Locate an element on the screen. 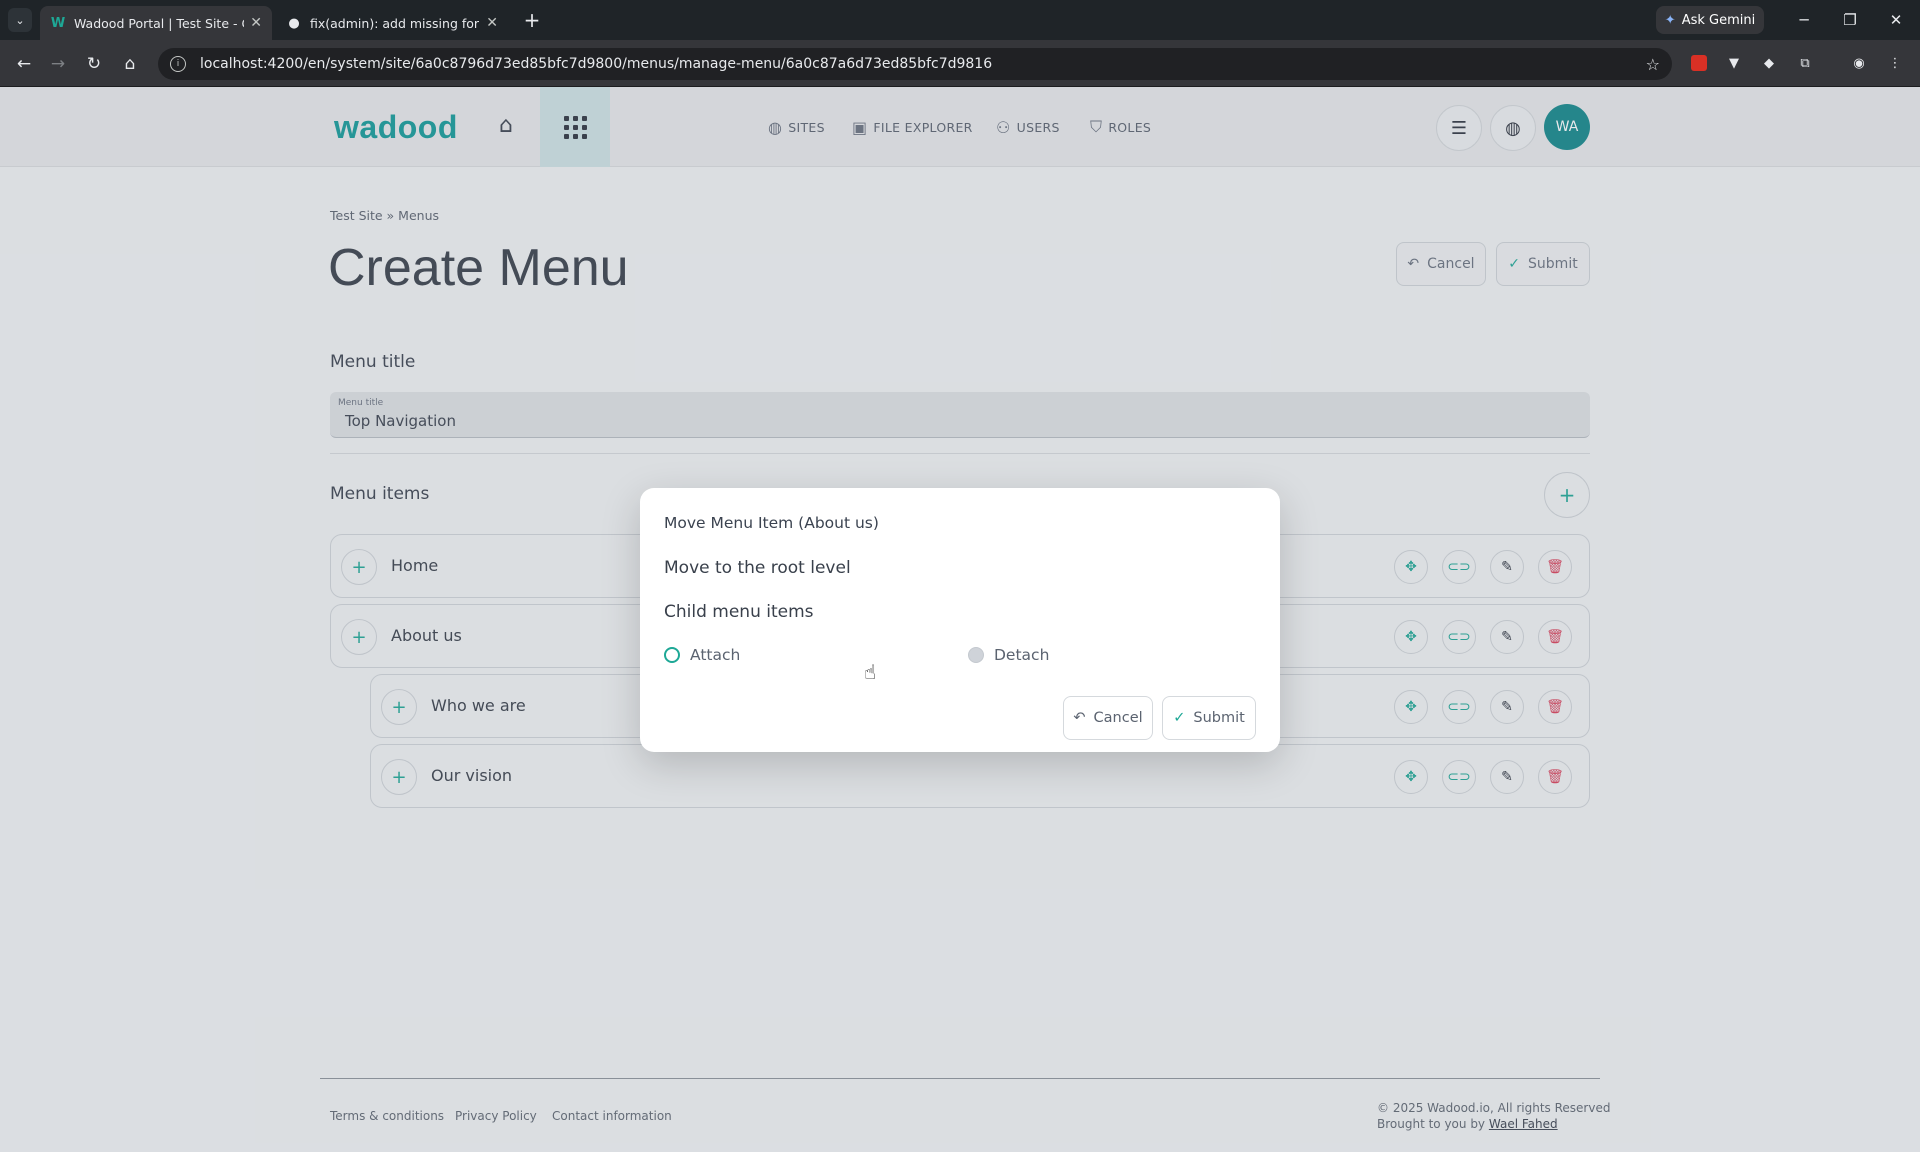 This screenshot has width=1920, height=1152. reload-button: ↻ is located at coordinates (94, 64).